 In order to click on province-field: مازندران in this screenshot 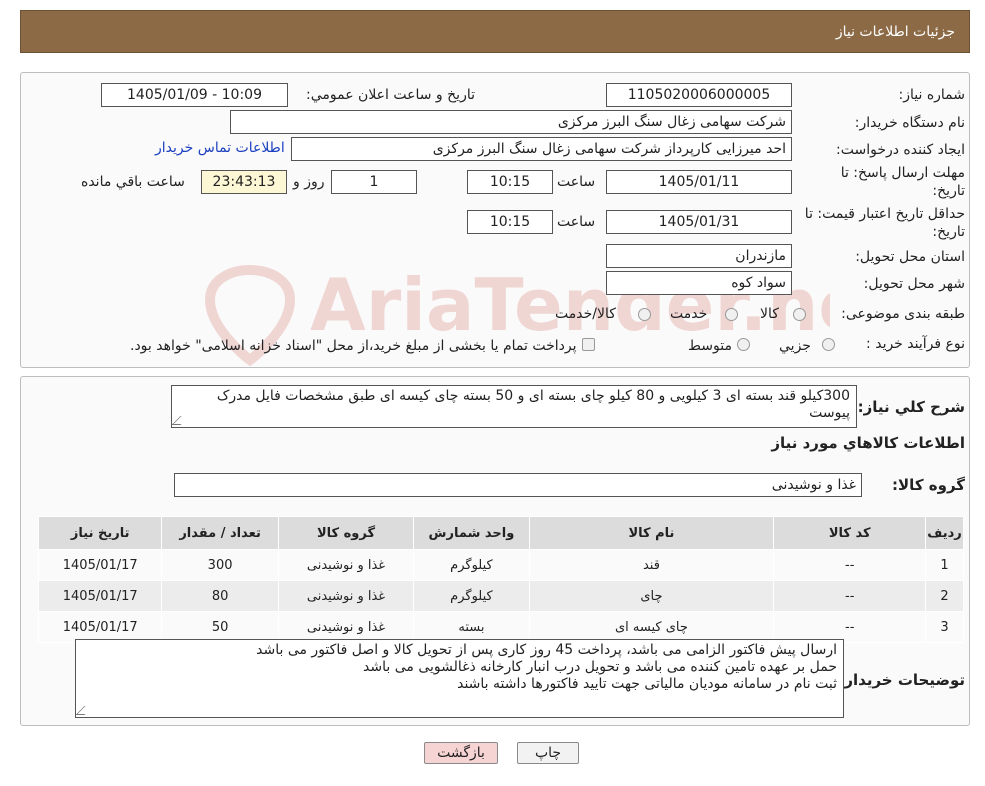, I will do `click(699, 256)`.